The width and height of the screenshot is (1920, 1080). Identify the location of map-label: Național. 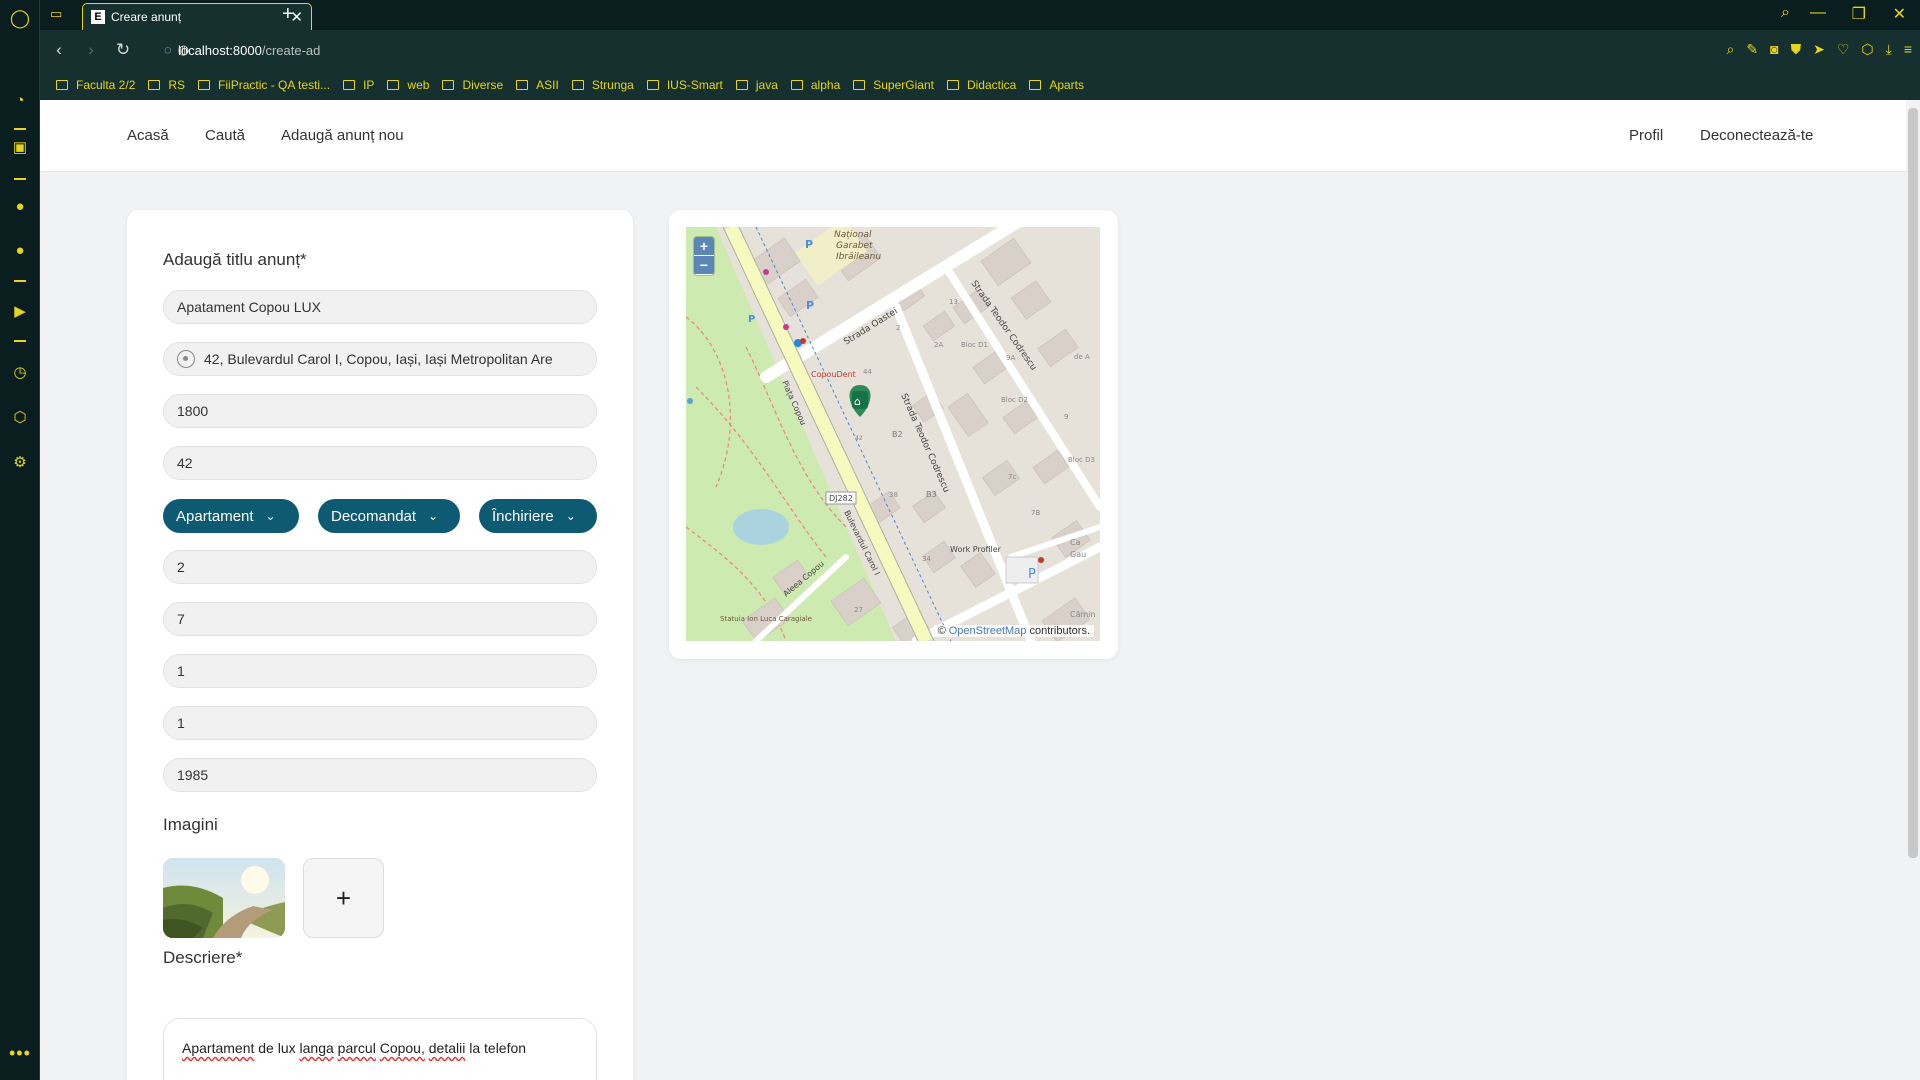
(853, 235).